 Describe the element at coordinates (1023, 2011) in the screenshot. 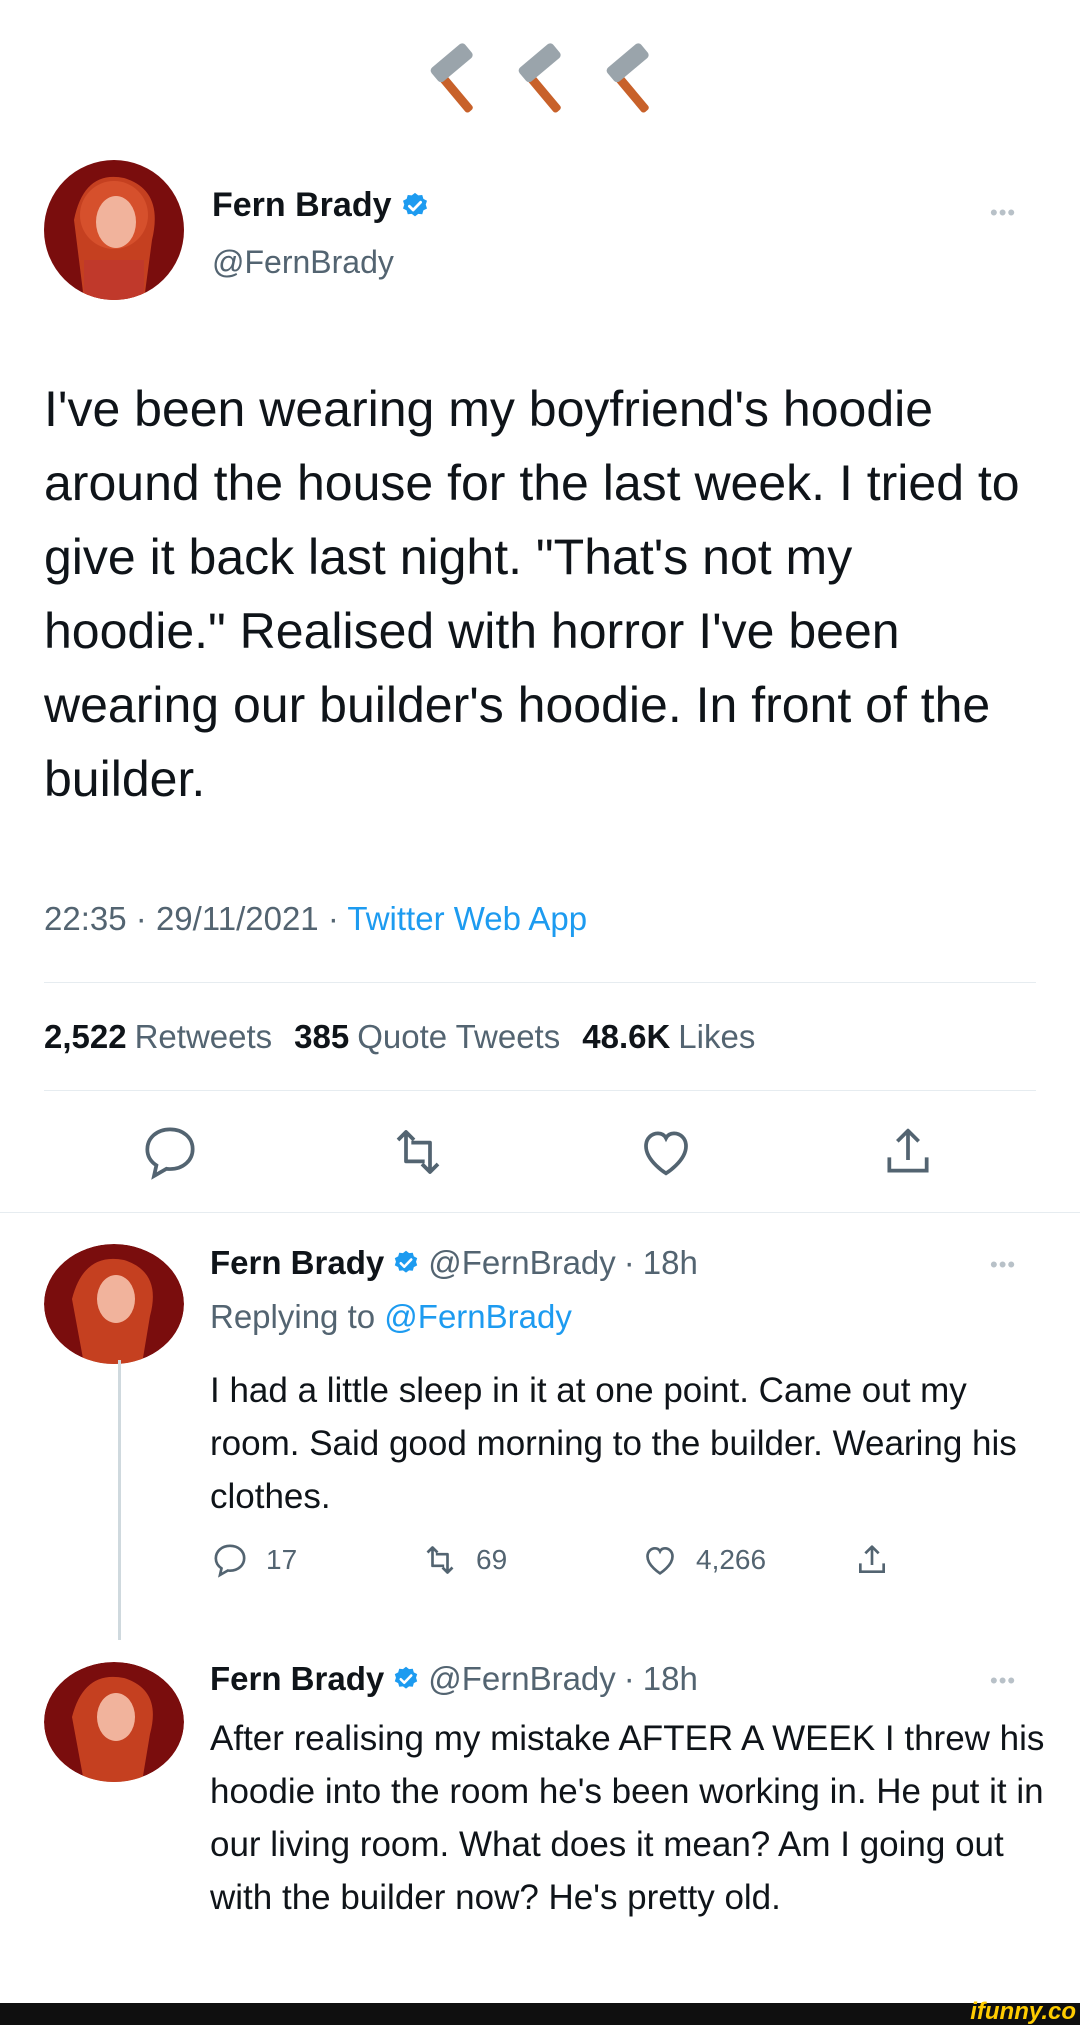

I see `watermark-logo: ifunny.co` at that location.